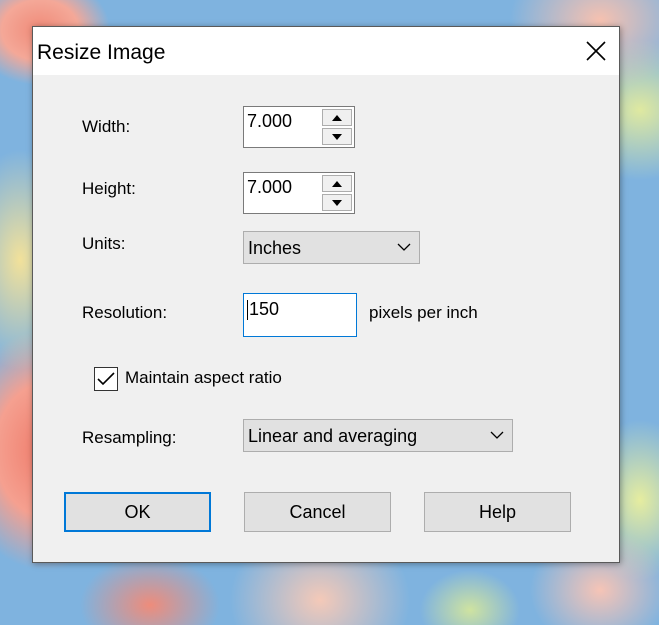 Image resolution: width=659 pixels, height=625 pixels. Describe the element at coordinates (497, 512) in the screenshot. I see `help-button: Help` at that location.